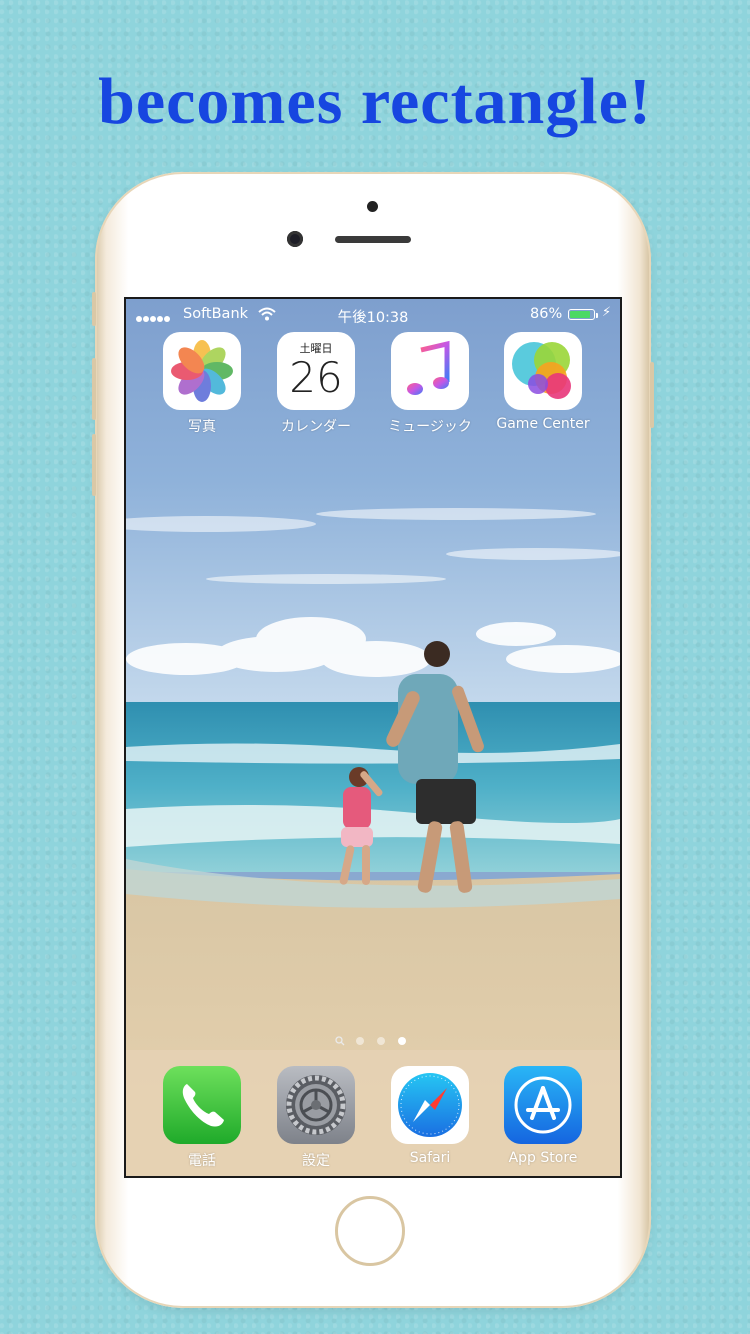 This screenshot has height=1334, width=750. I want to click on app-label: App Store, so click(543, 1158).